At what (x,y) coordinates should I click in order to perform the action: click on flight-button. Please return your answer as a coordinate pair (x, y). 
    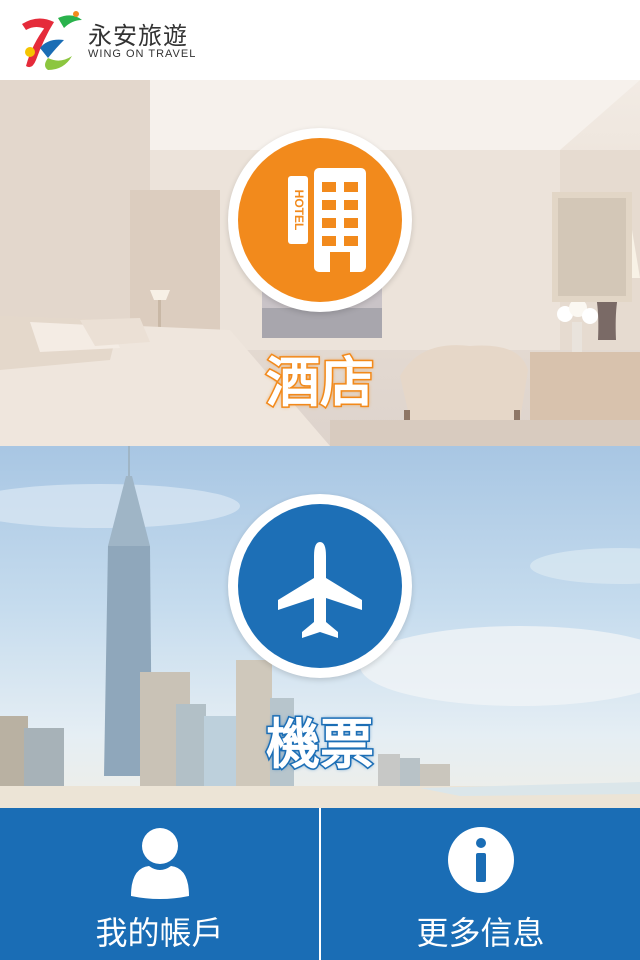
    Looking at the image, I should click on (320, 586).